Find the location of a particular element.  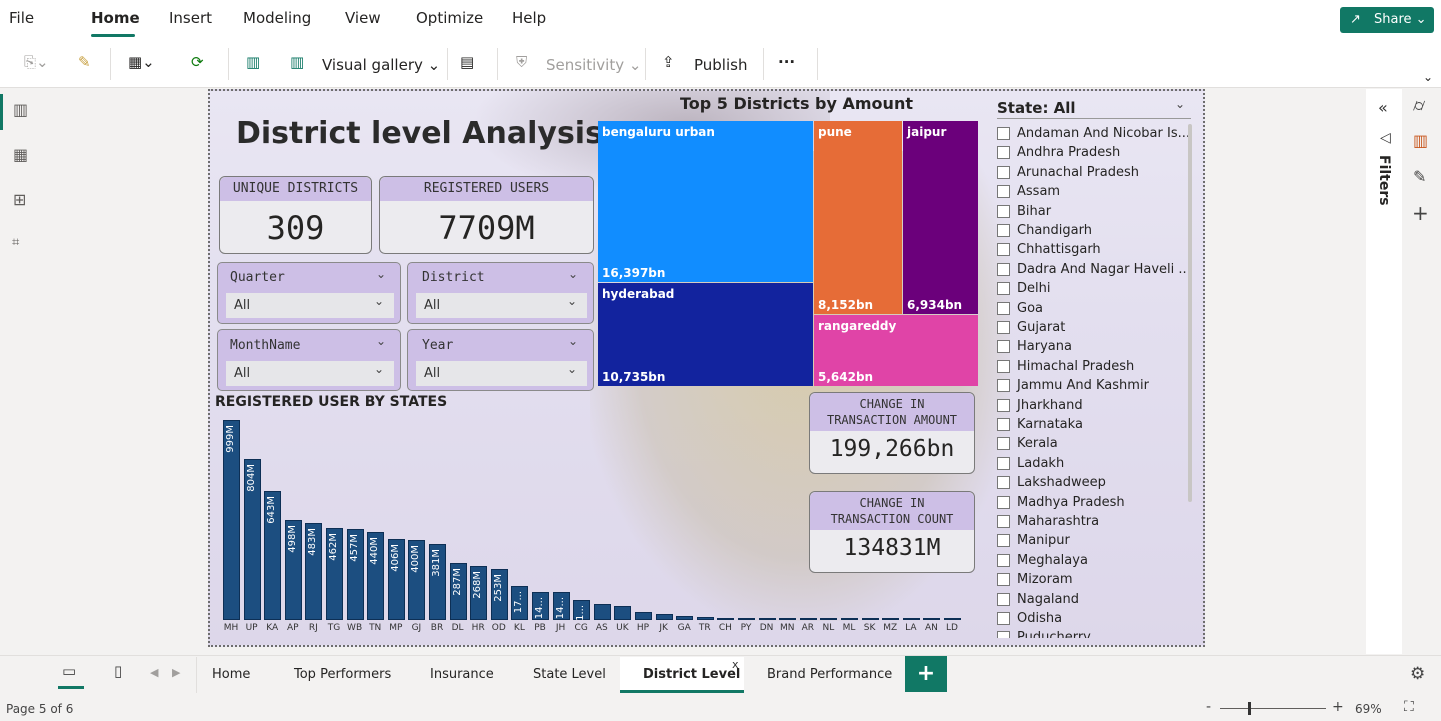

paste-icon: ⎘⌄ is located at coordinates (36, 62).